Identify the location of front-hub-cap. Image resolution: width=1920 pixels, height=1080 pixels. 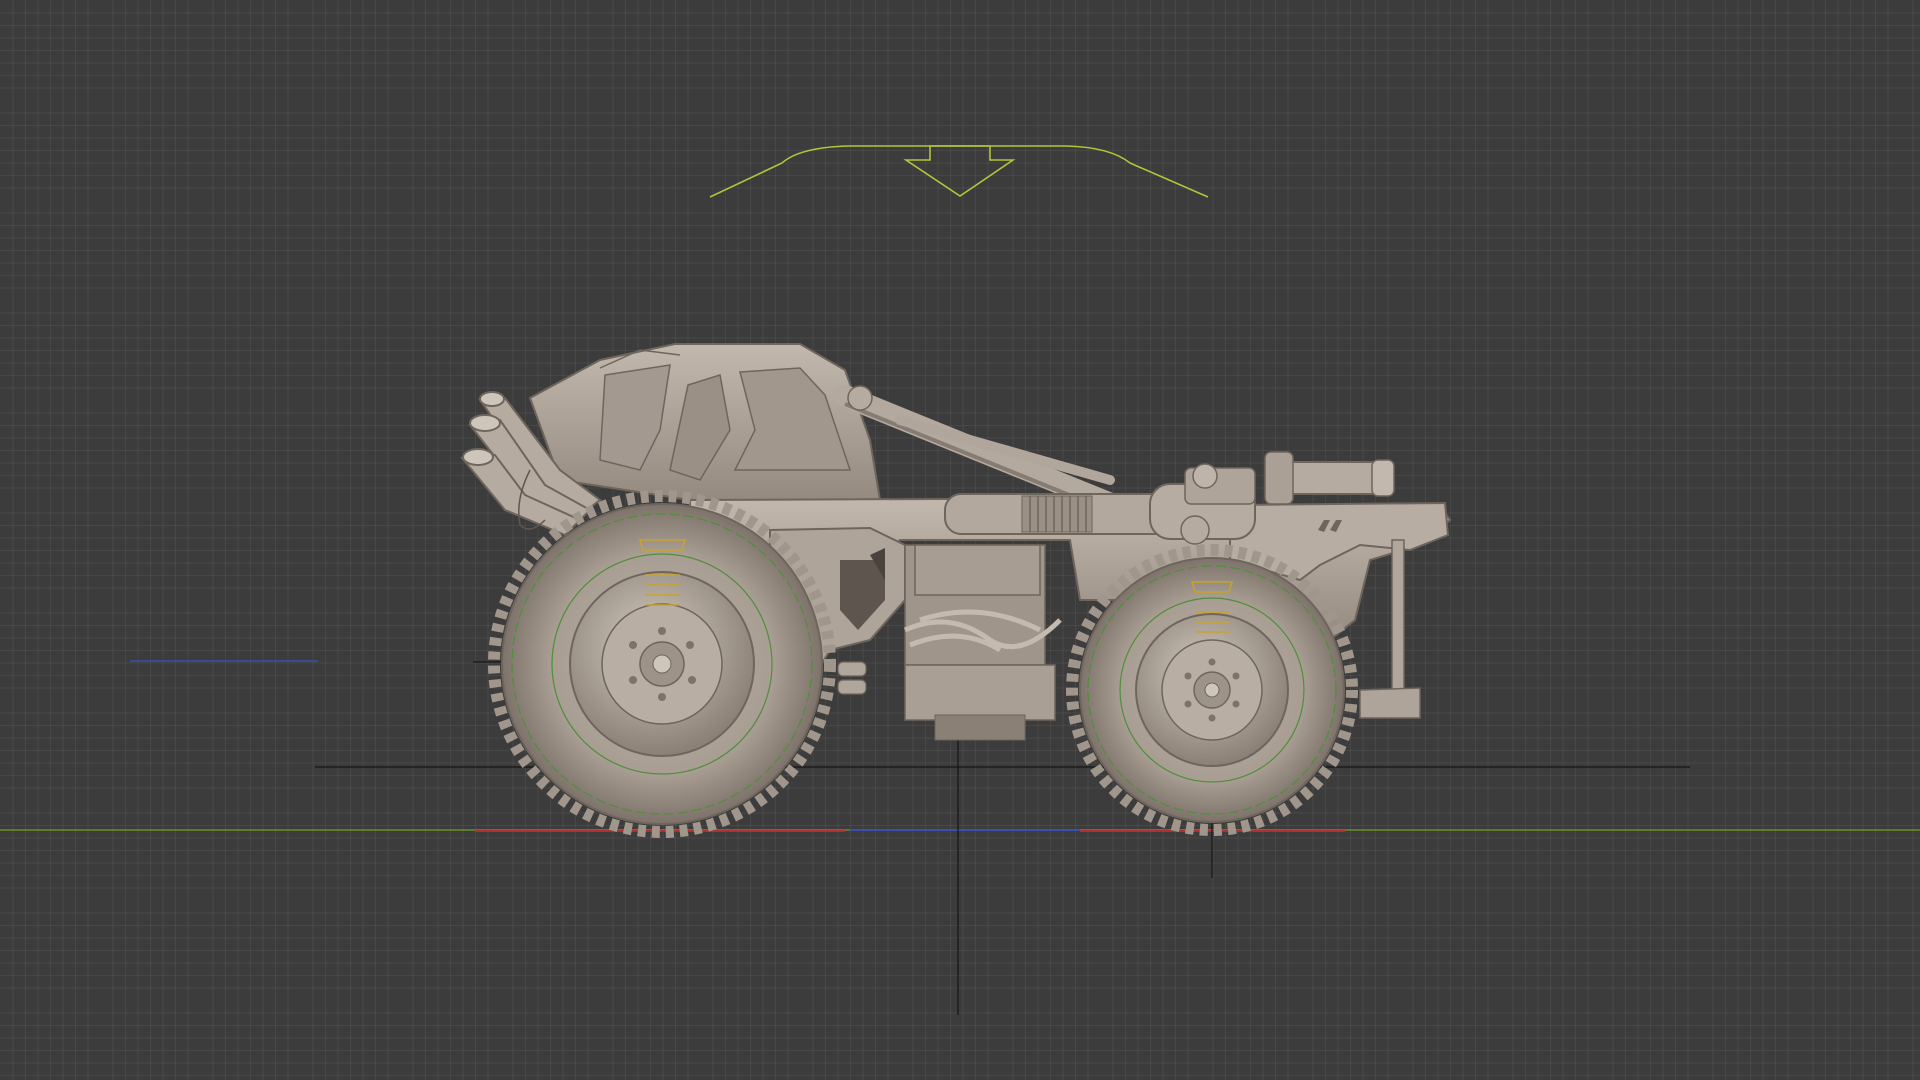
(662, 664).